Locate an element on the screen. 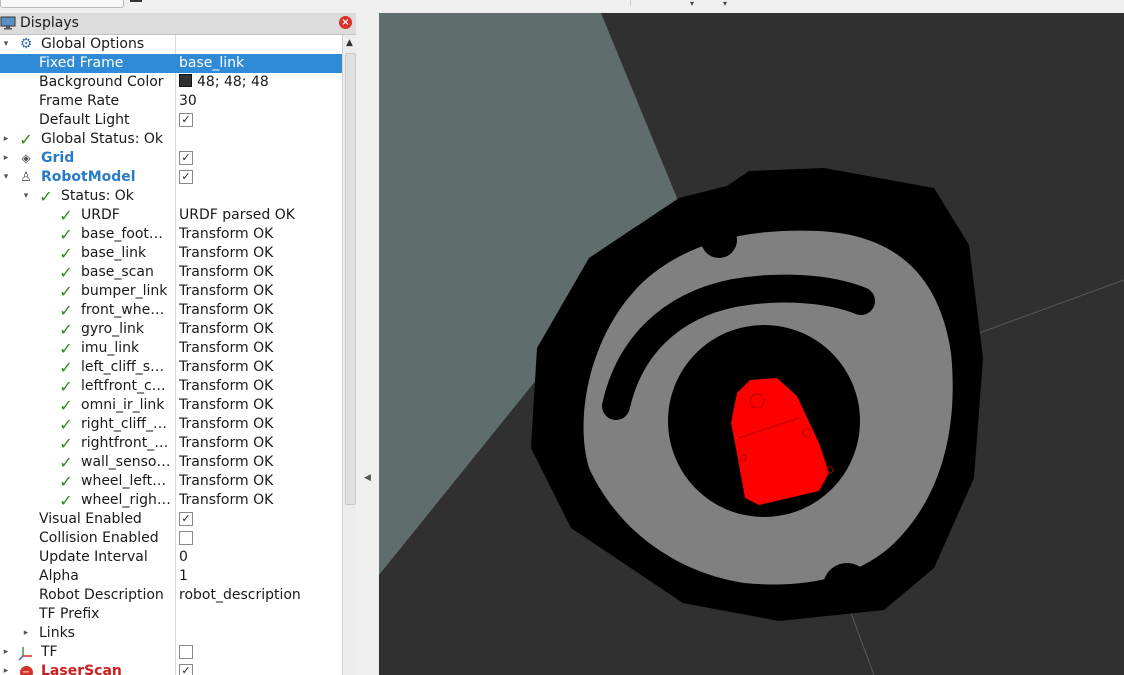 The height and width of the screenshot is (675, 1124). link-name: bumper_link is located at coordinates (124, 291).